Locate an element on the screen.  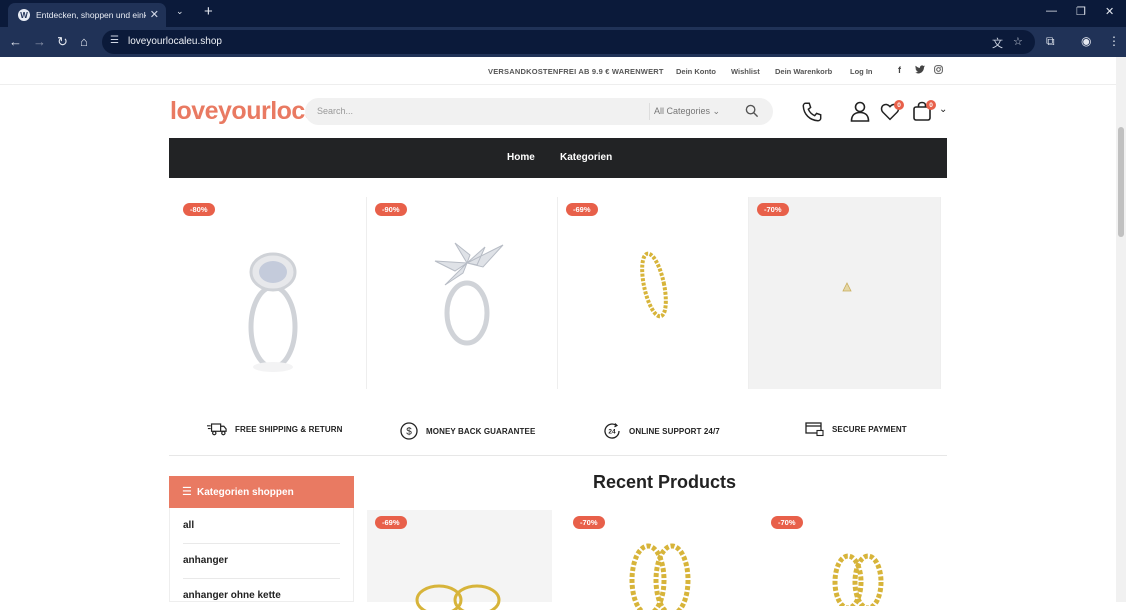
category-select-label: All Categories is located at coordinates (682, 111).